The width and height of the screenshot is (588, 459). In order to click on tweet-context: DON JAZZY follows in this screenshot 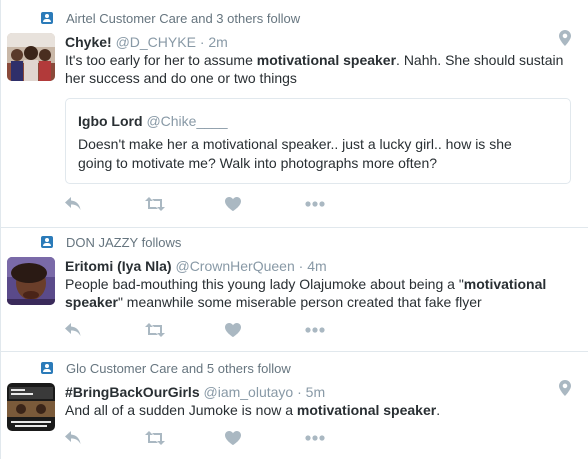, I will do `click(111, 242)`.